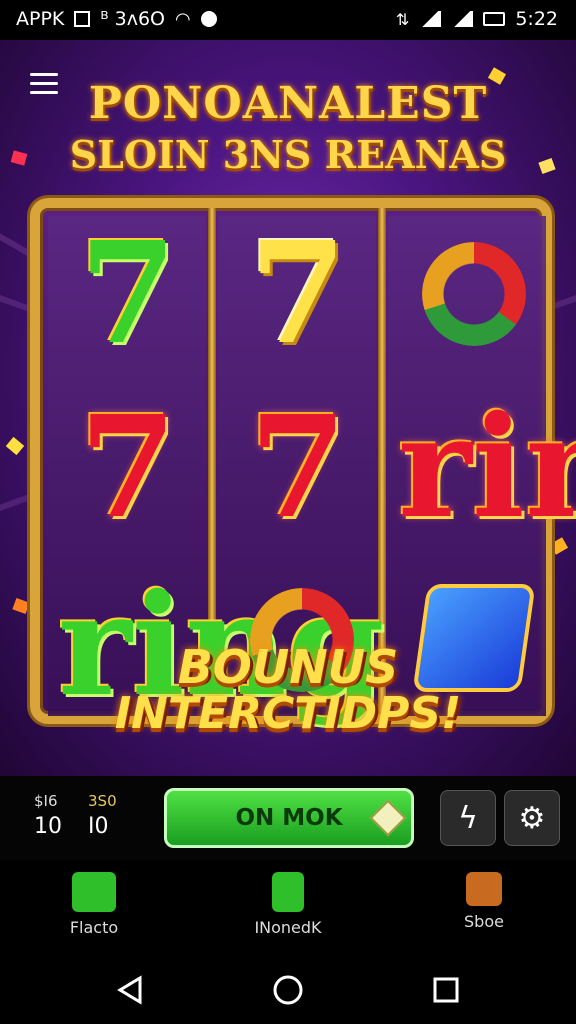  What do you see at coordinates (446, 990) in the screenshot?
I see `recents-icon` at bounding box center [446, 990].